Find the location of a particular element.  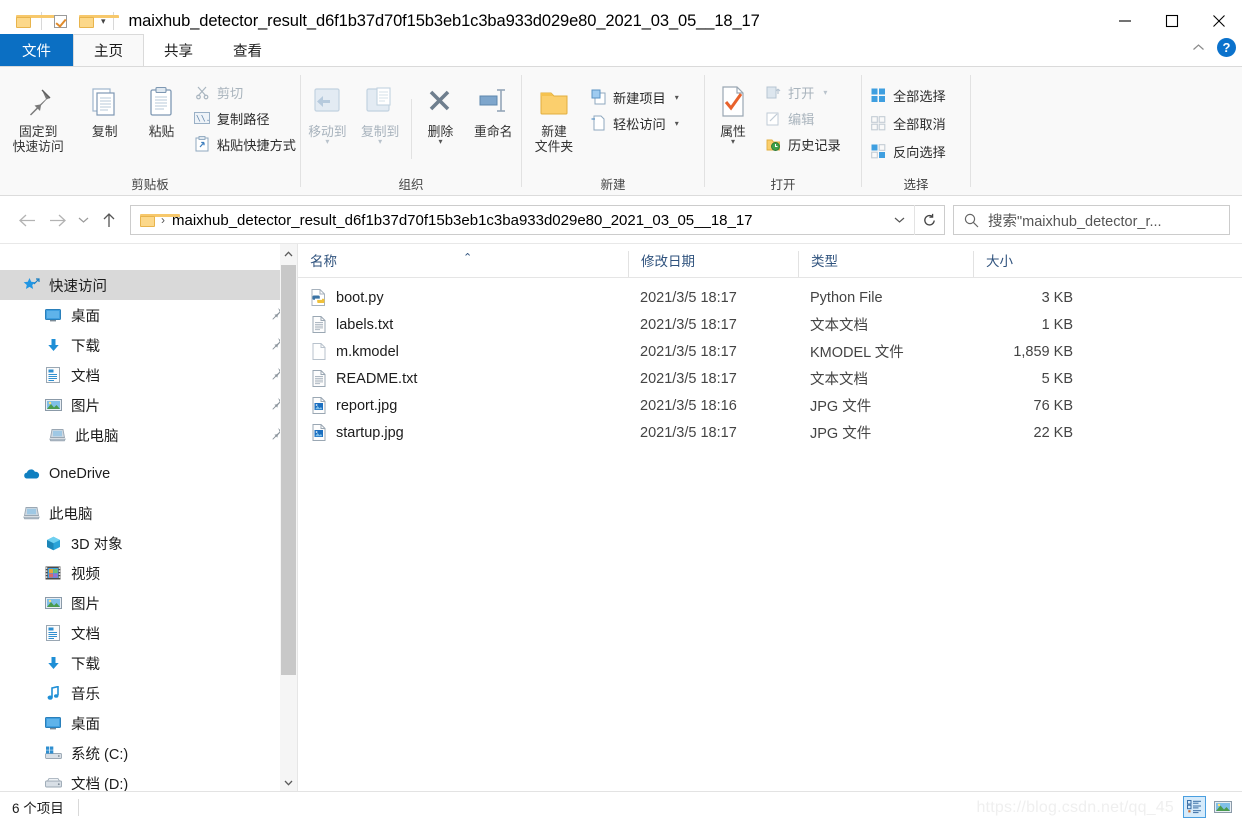

back-button is located at coordinates (27, 220).